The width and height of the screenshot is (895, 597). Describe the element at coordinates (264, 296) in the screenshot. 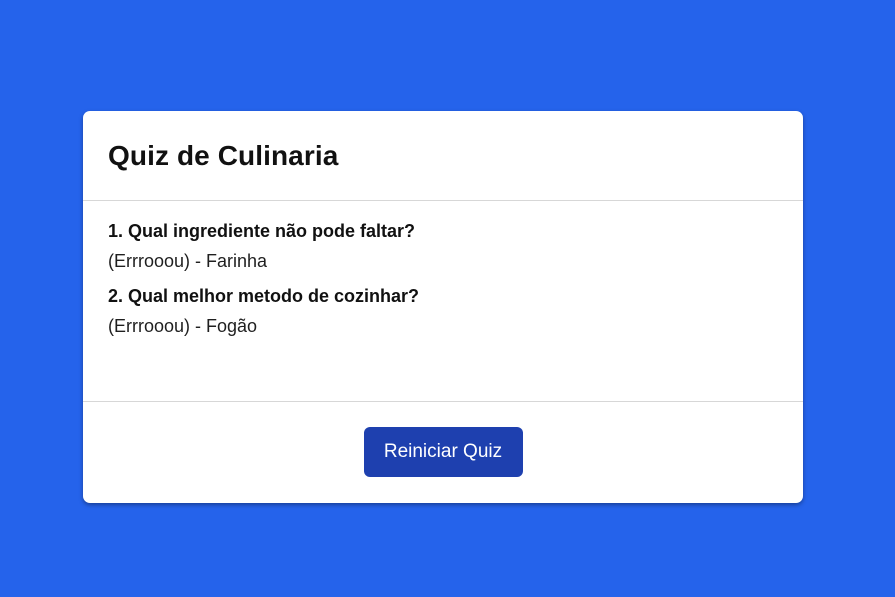

I see `question-text: 2. Qual melhor metodo de cozinhar?` at that location.